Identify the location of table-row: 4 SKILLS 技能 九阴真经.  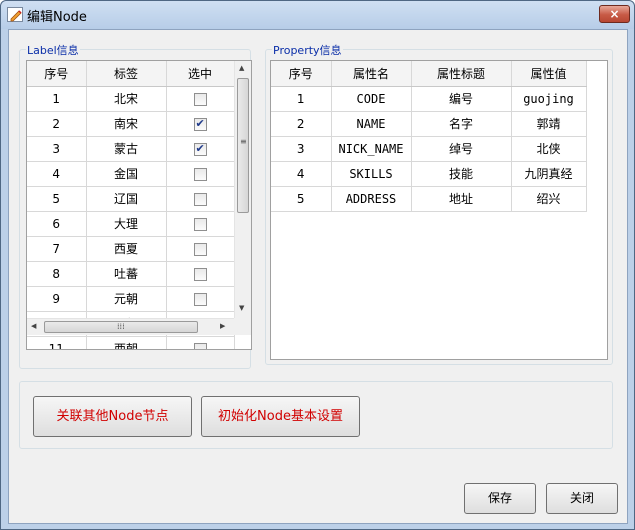
(429, 174).